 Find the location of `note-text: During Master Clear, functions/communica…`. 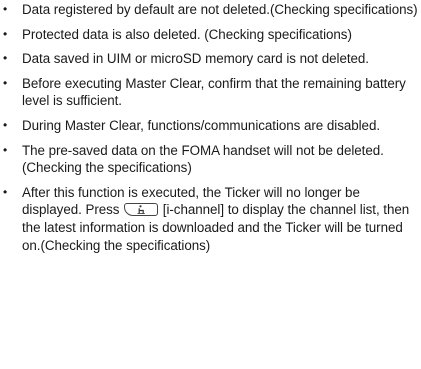

note-text: During Master Clear, functions/communica… is located at coordinates (201, 125).